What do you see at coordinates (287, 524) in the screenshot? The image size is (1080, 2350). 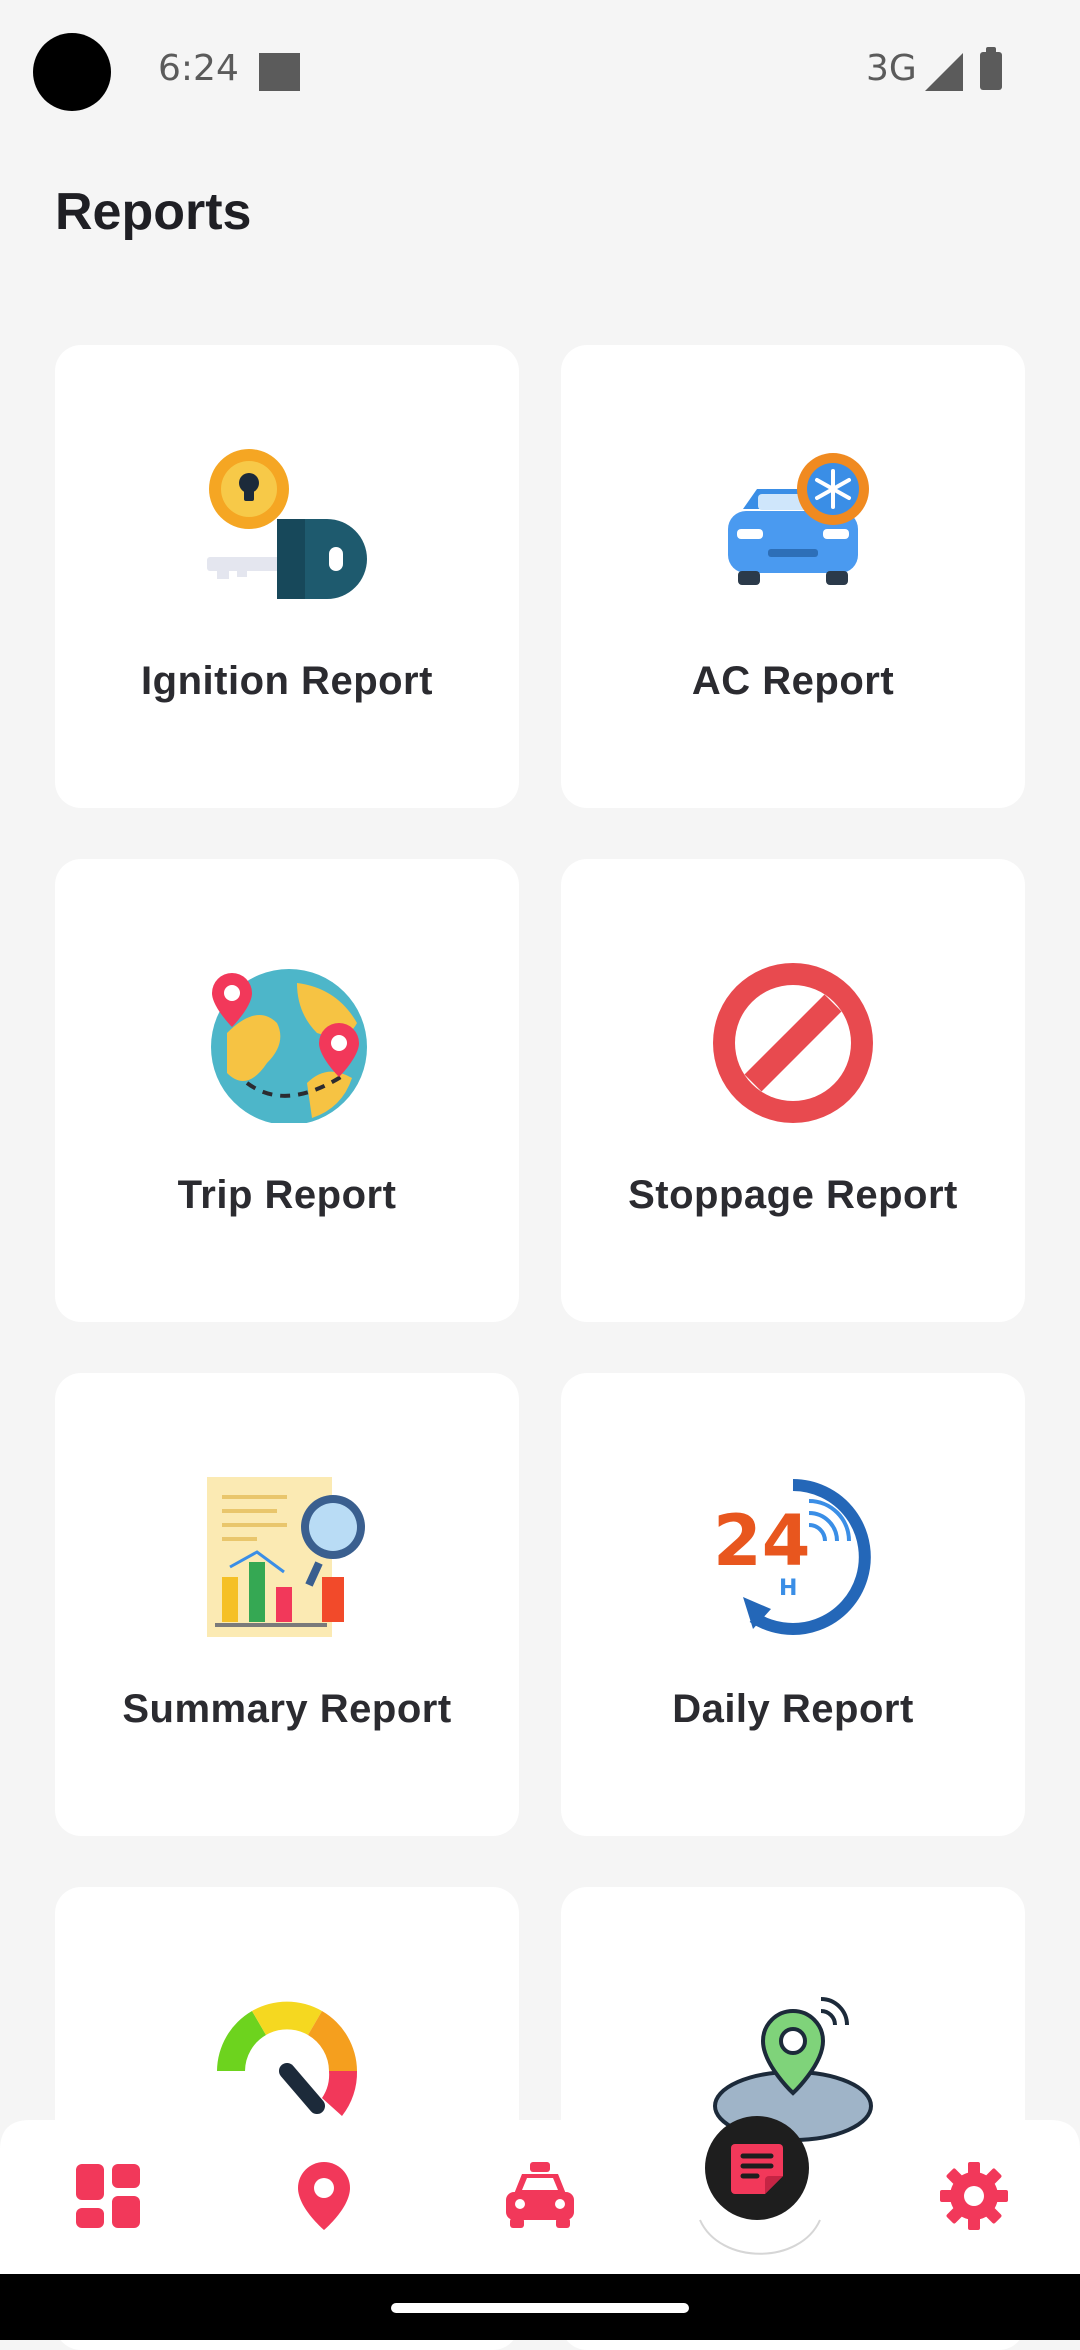 I see `ignition-key-icon` at bounding box center [287, 524].